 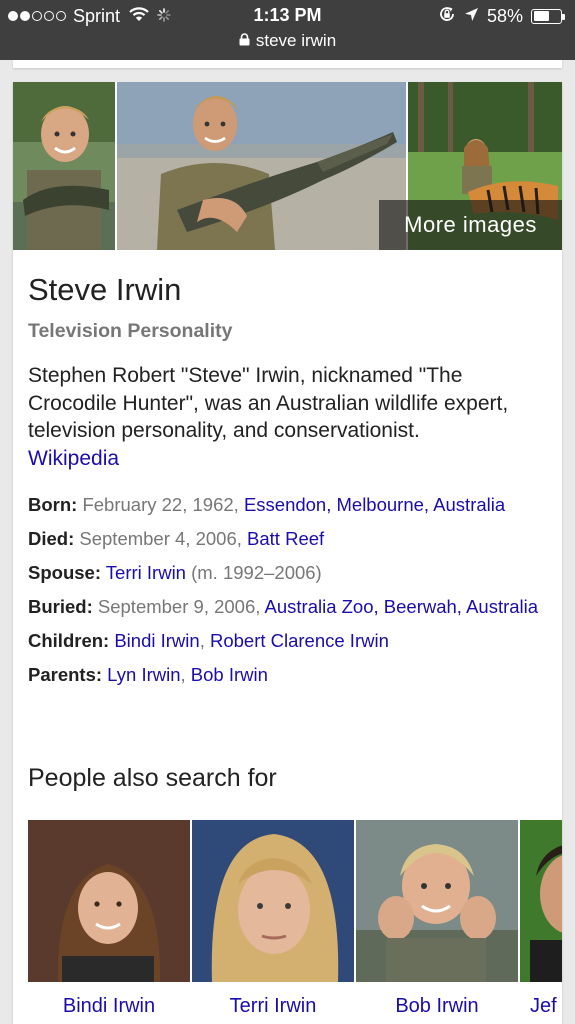 What do you see at coordinates (109, 1006) in the screenshot?
I see `person-name: Bindi Irwin` at bounding box center [109, 1006].